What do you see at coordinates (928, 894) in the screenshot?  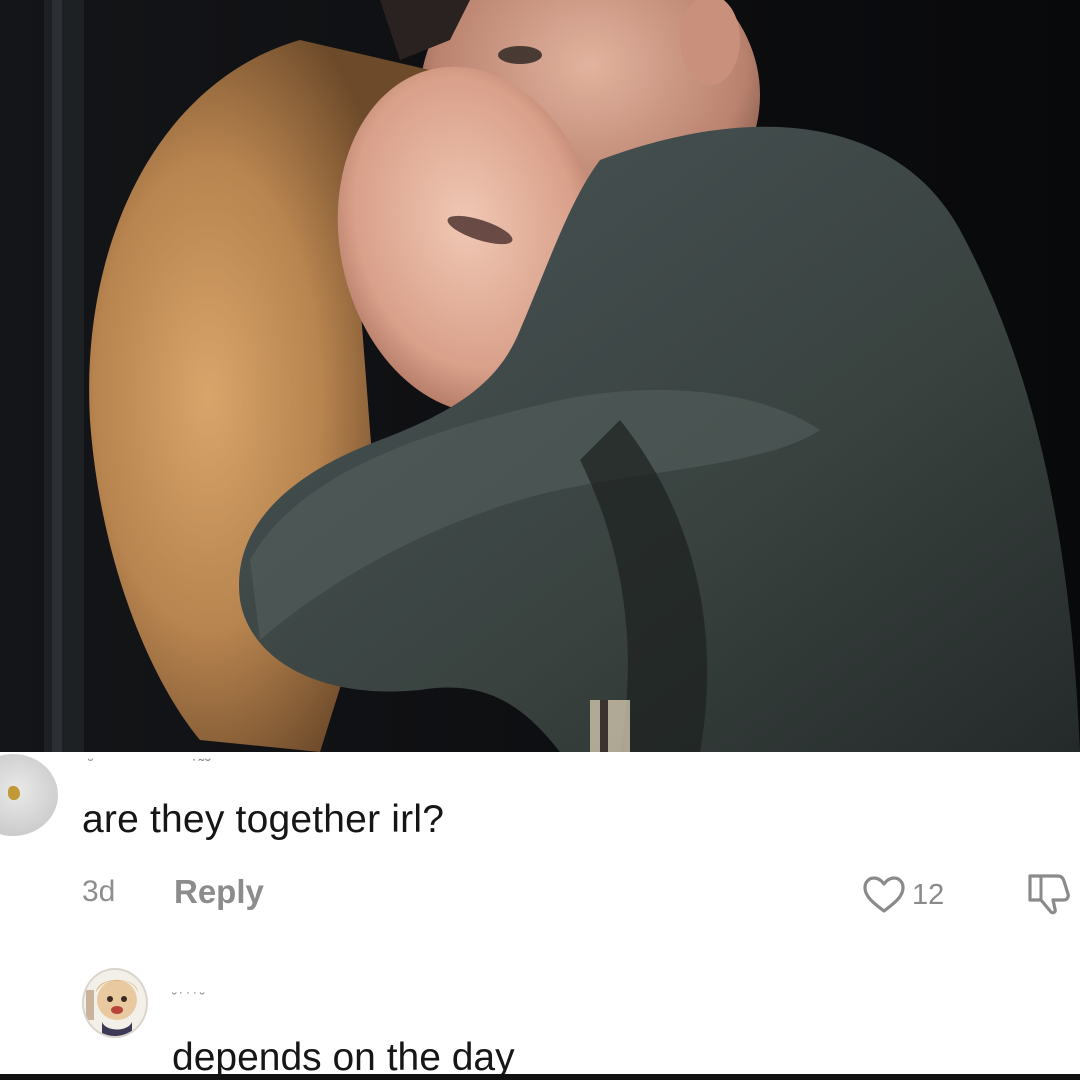 I see `like-count: 12` at bounding box center [928, 894].